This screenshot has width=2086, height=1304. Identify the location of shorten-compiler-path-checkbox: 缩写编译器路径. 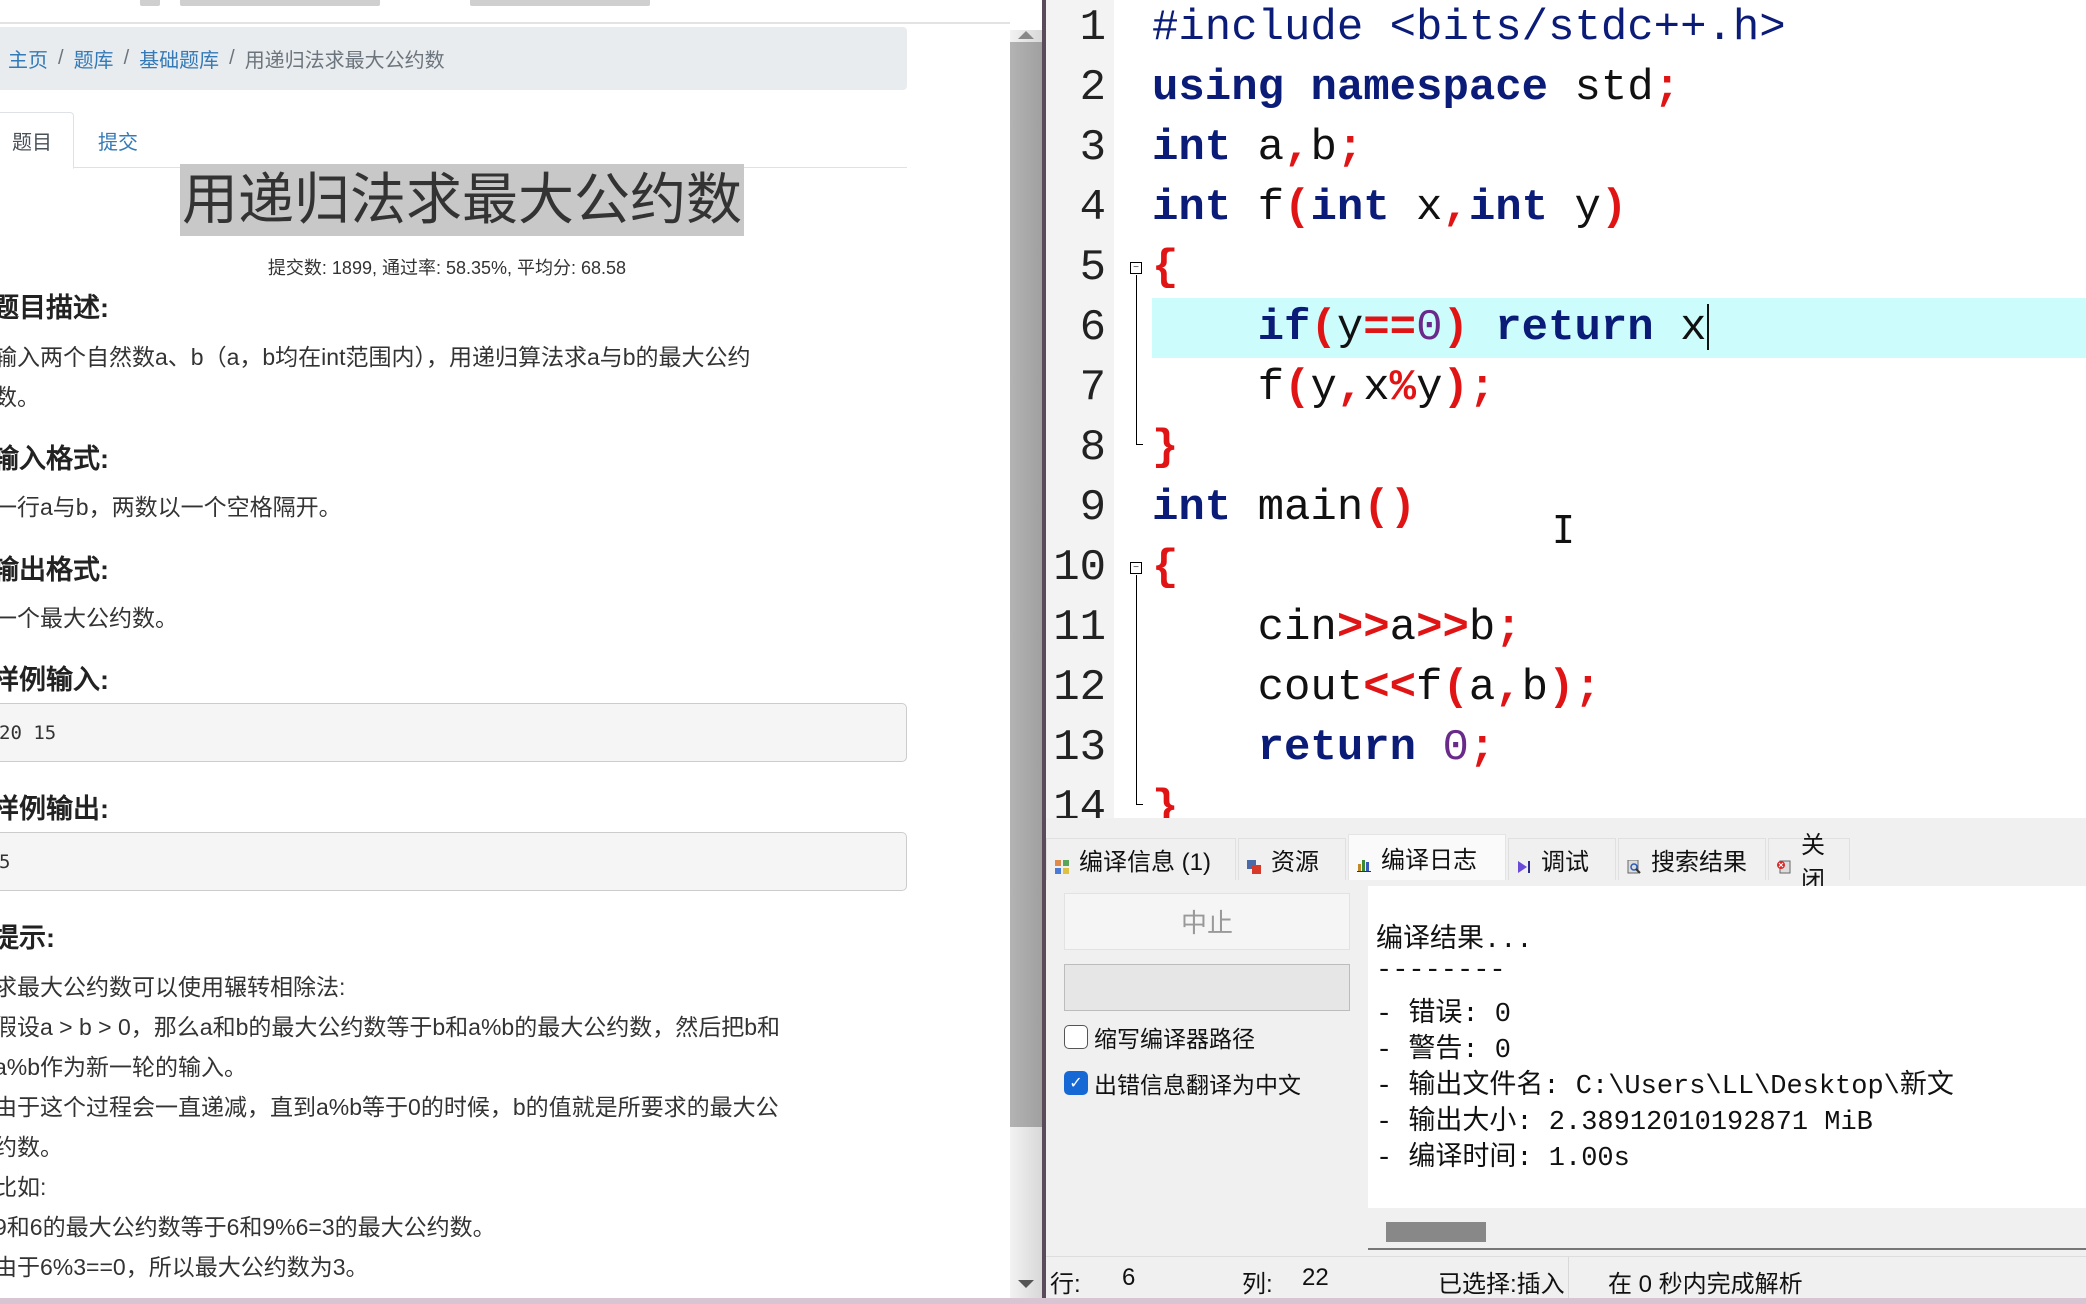
(1159, 1037).